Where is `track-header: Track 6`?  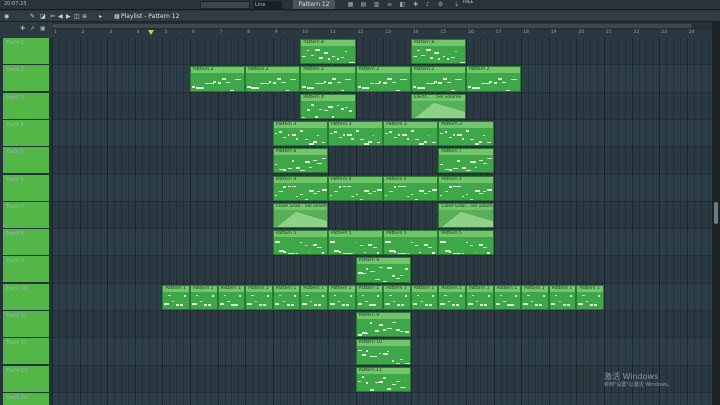 track-header: Track 6 is located at coordinates (26, 187).